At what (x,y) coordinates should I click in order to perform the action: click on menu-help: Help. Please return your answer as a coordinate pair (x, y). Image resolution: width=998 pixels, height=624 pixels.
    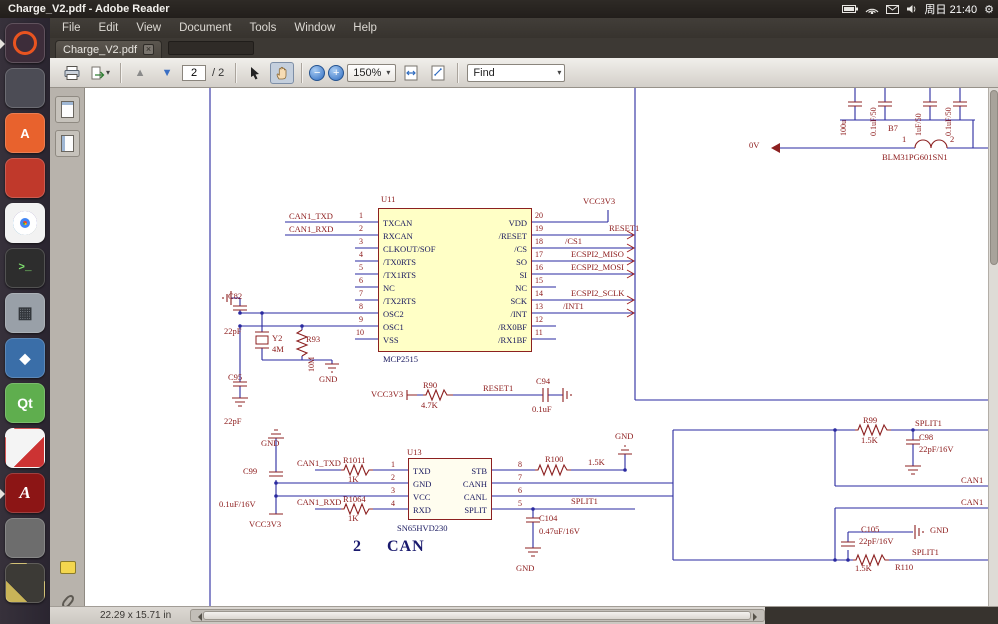
    Looking at the image, I should click on (365, 28).